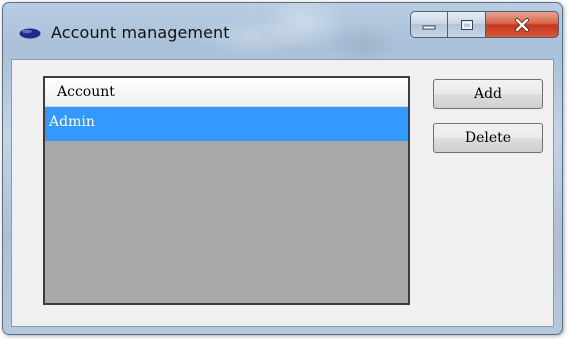  What do you see at coordinates (488, 138) in the screenshot?
I see `delete-button: Delete` at bounding box center [488, 138].